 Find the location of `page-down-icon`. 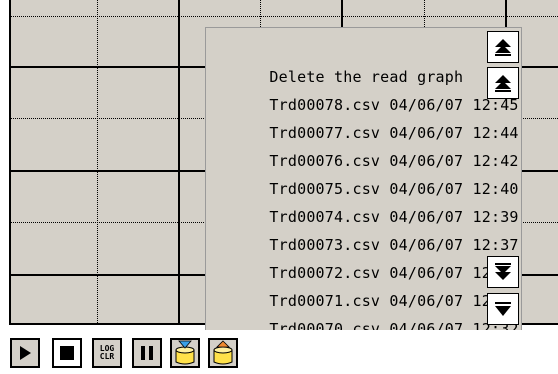

page-down-icon is located at coordinates (503, 271).